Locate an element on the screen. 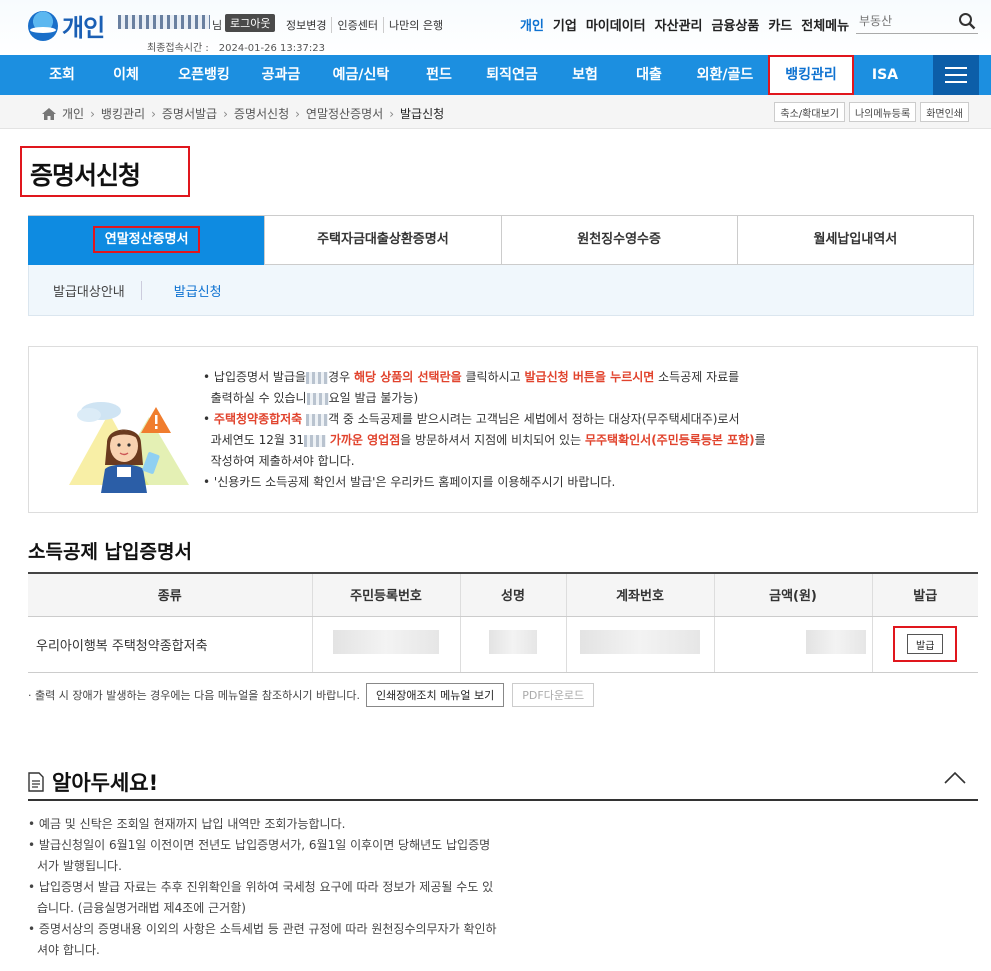  notice-line-2: 출력하실 수 있습니 요일 발급 불가능) is located at coordinates (314, 398).